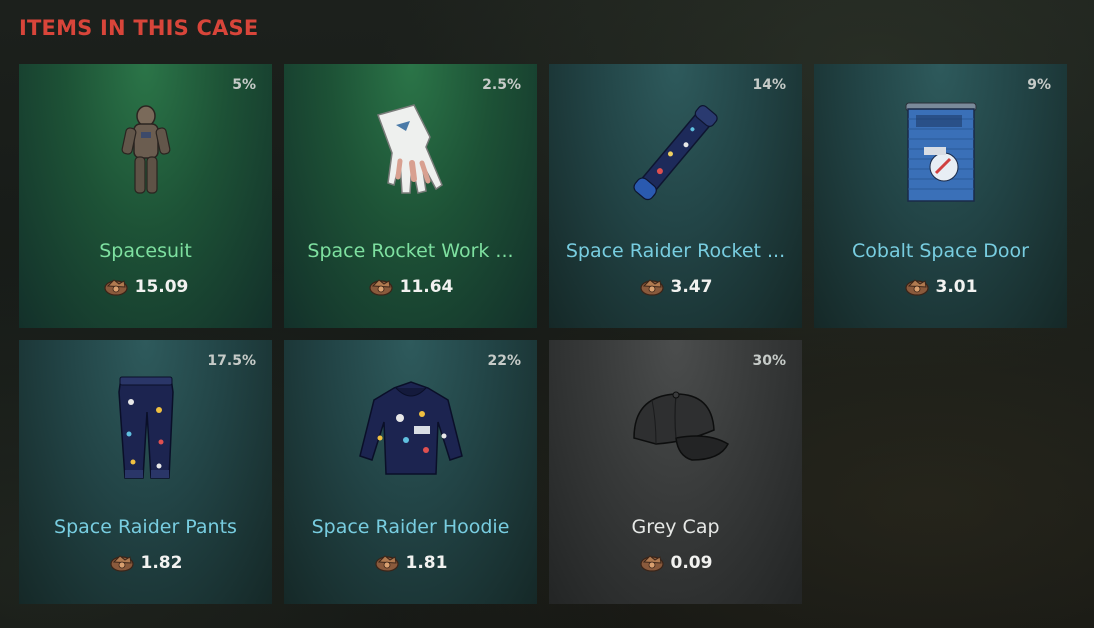 This screenshot has width=1094, height=628. I want to click on item-card-space-raider-rocket-launcher: 14% Space Raider Rocket ... 3.47, so click(675, 196).